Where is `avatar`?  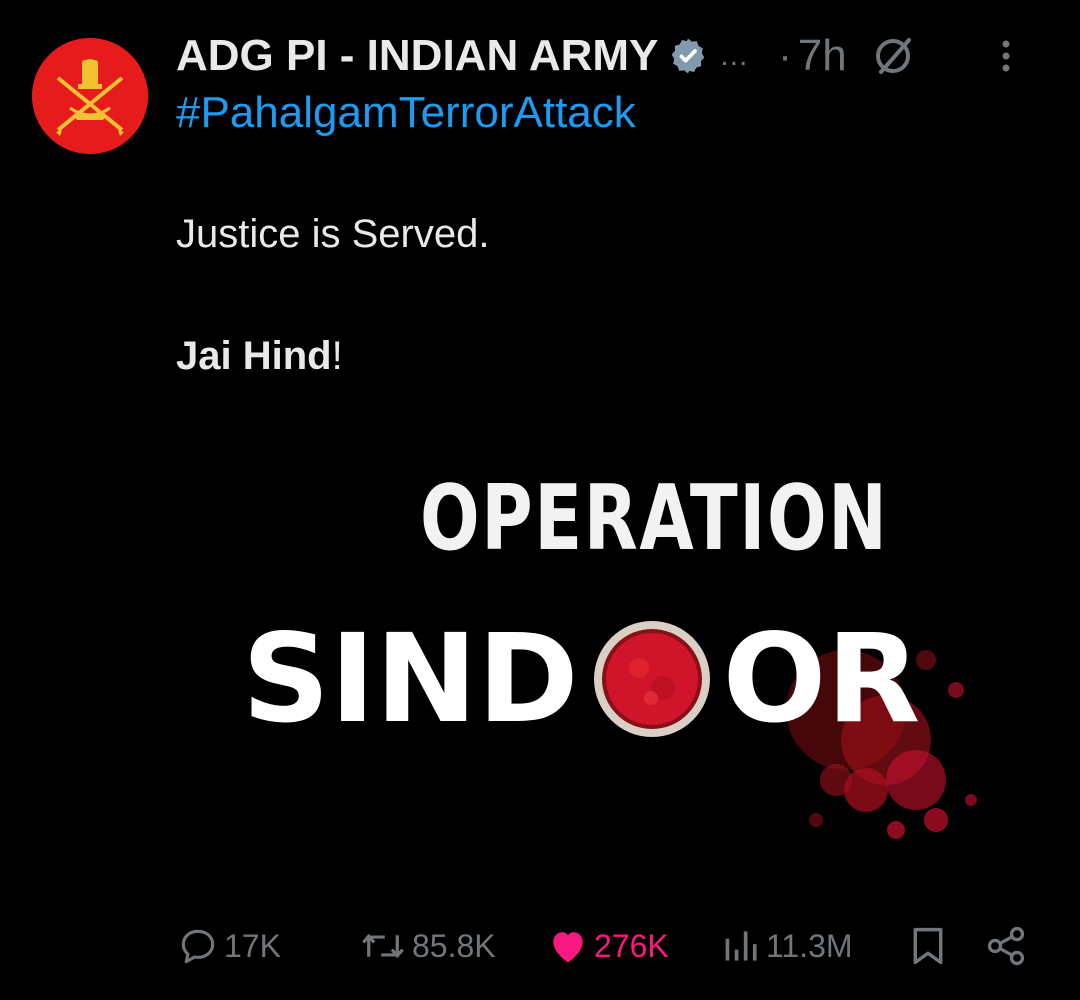
avatar is located at coordinates (90, 96).